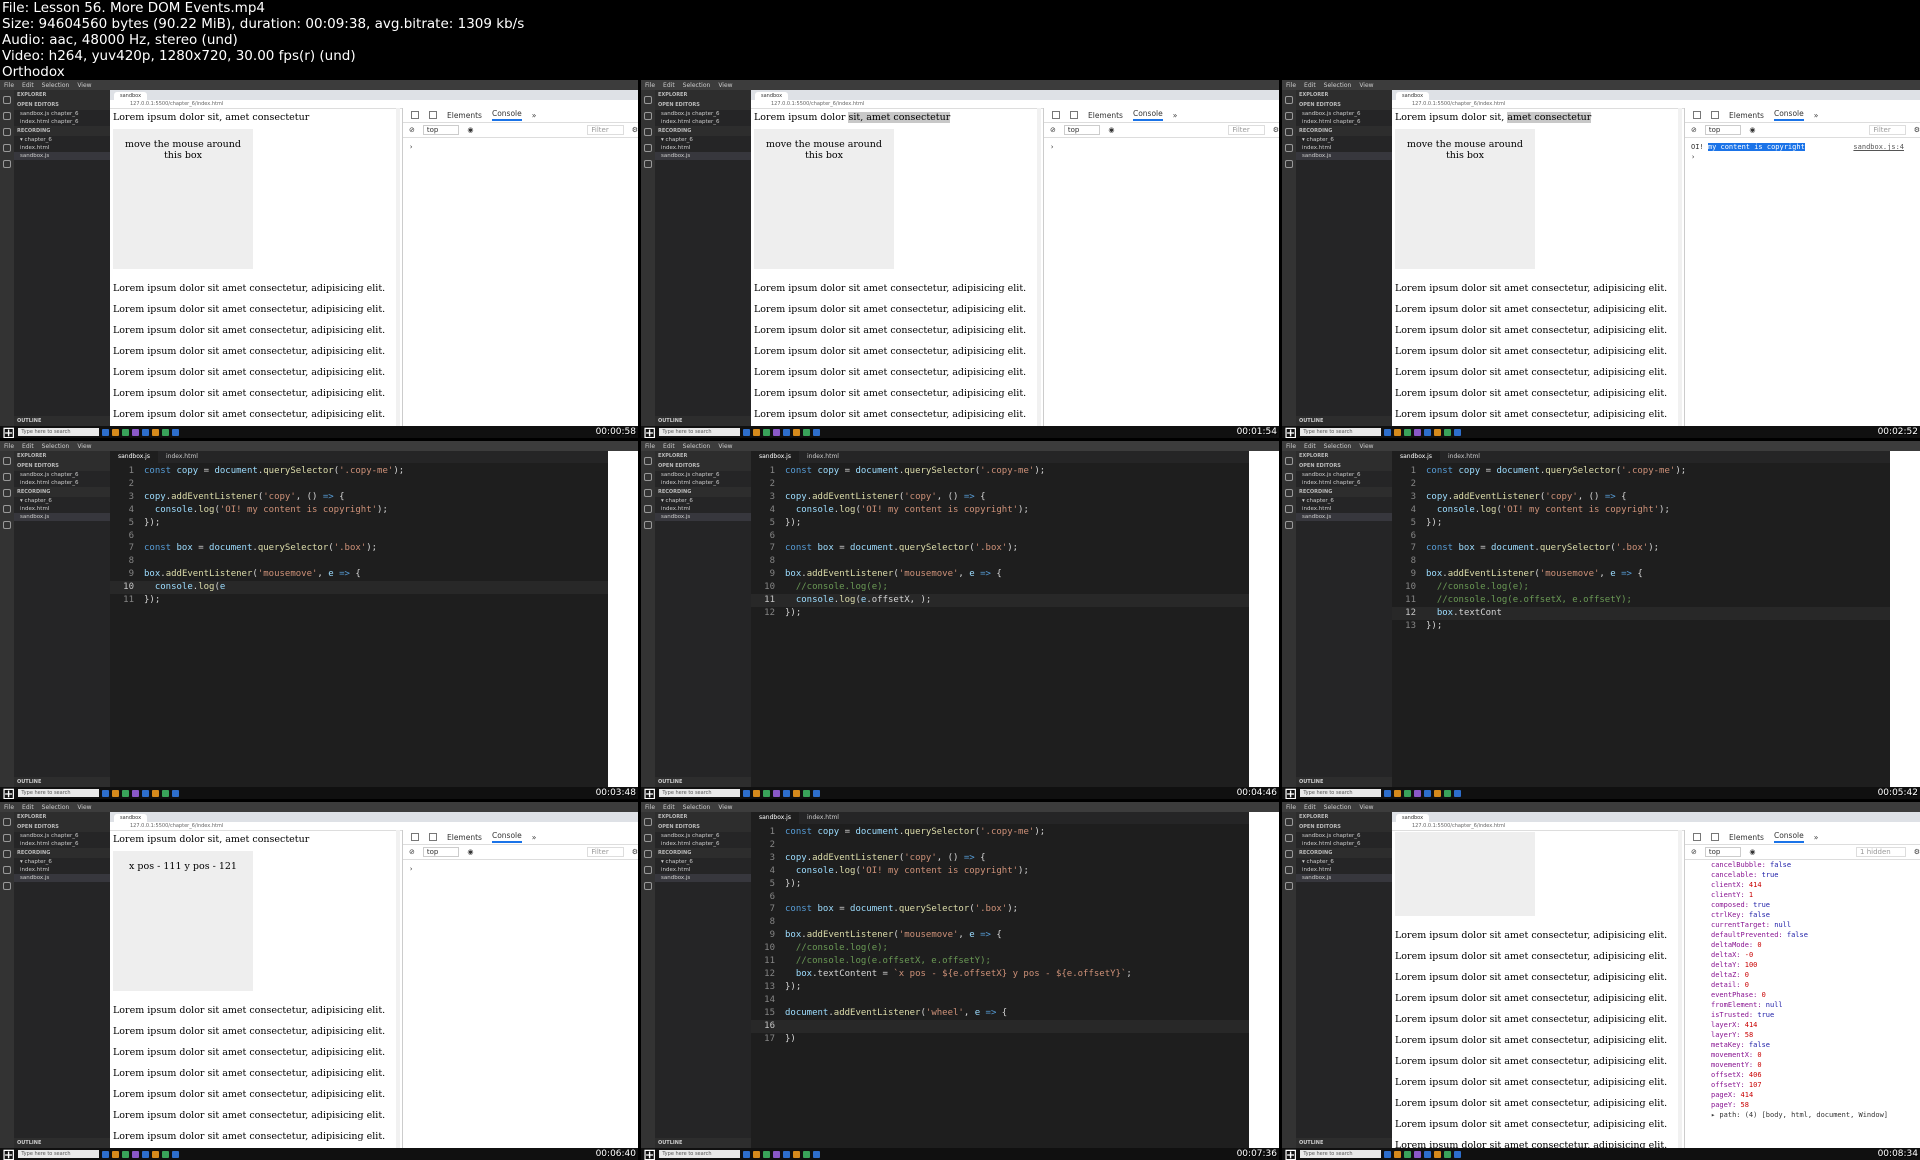 The width and height of the screenshot is (1920, 1160). What do you see at coordinates (1074, 115) in the screenshot?
I see `device-icon` at bounding box center [1074, 115].